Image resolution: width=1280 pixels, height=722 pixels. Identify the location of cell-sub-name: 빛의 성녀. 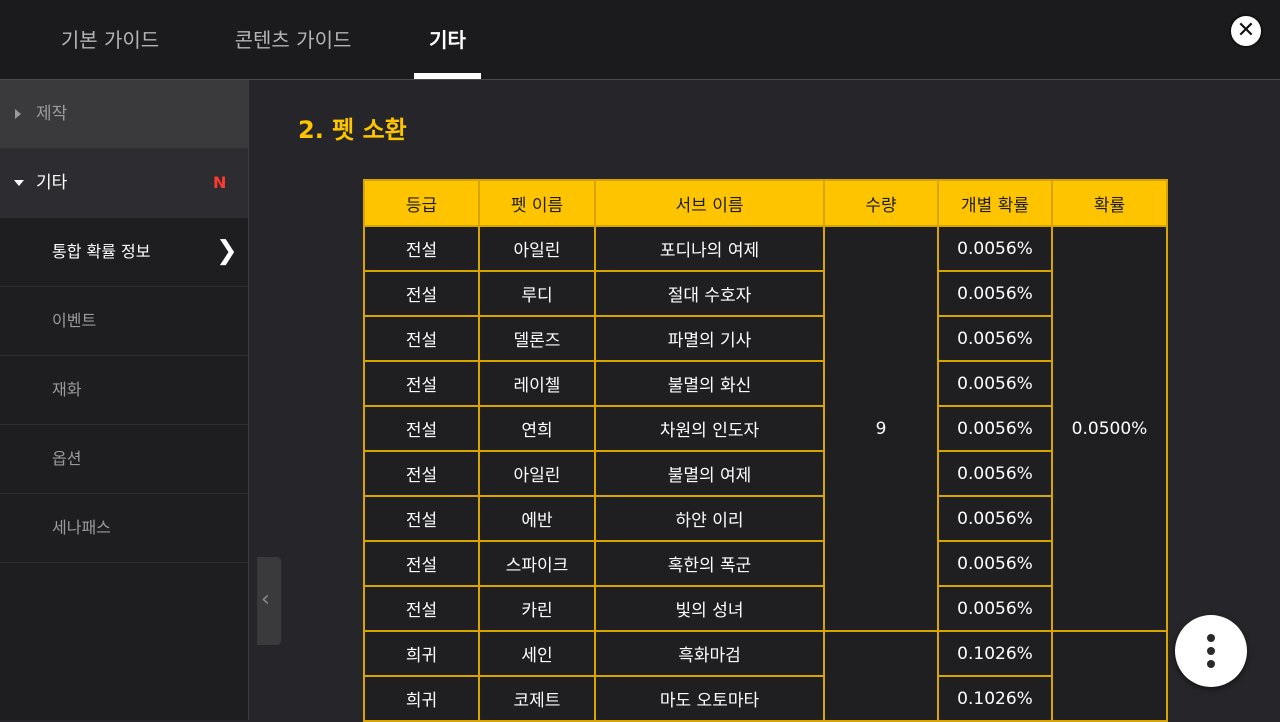
(709, 608).